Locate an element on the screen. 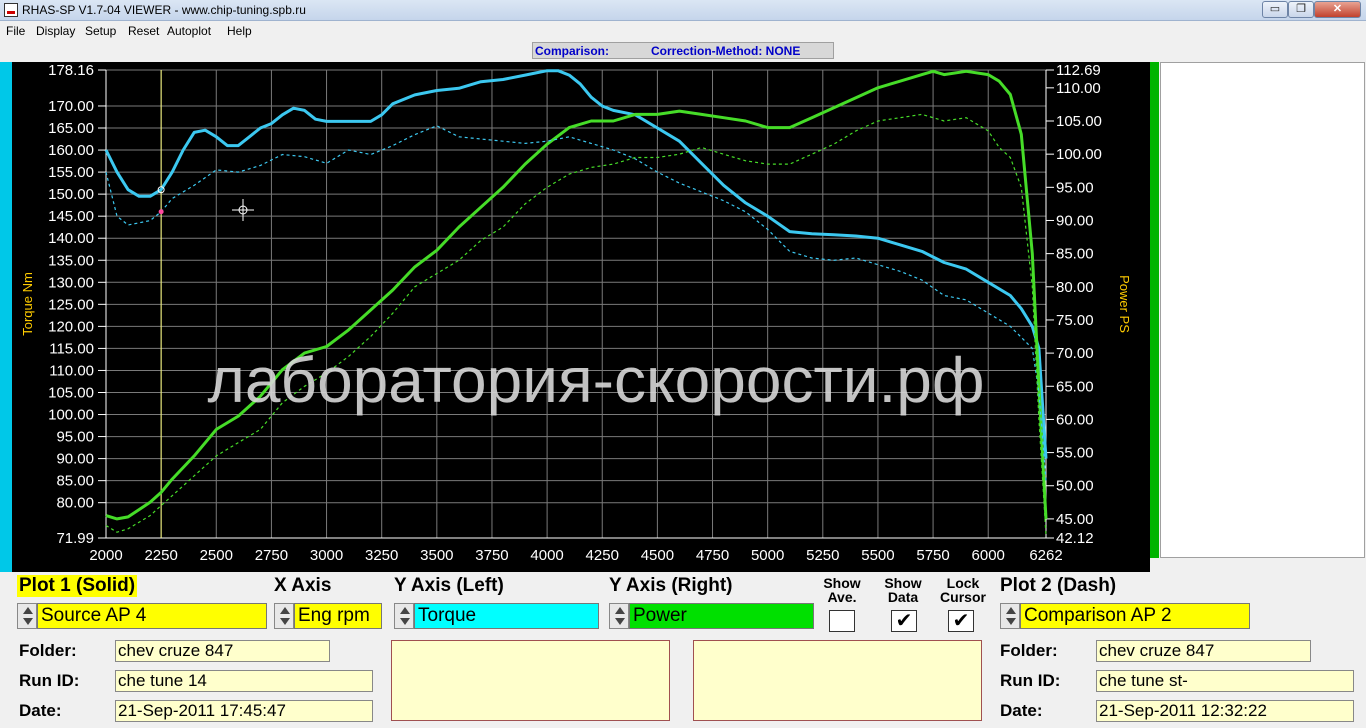 Image resolution: width=1366 pixels, height=728 pixels. run2-folder-label: Folder: is located at coordinates (1029, 650).